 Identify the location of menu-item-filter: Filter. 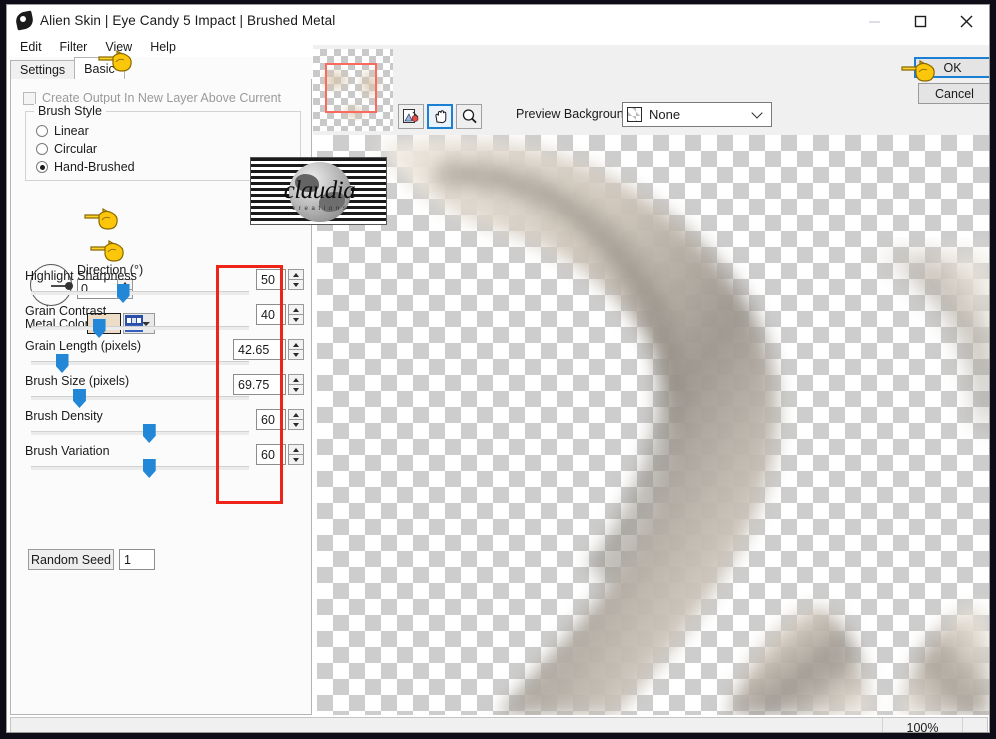
(76, 47).